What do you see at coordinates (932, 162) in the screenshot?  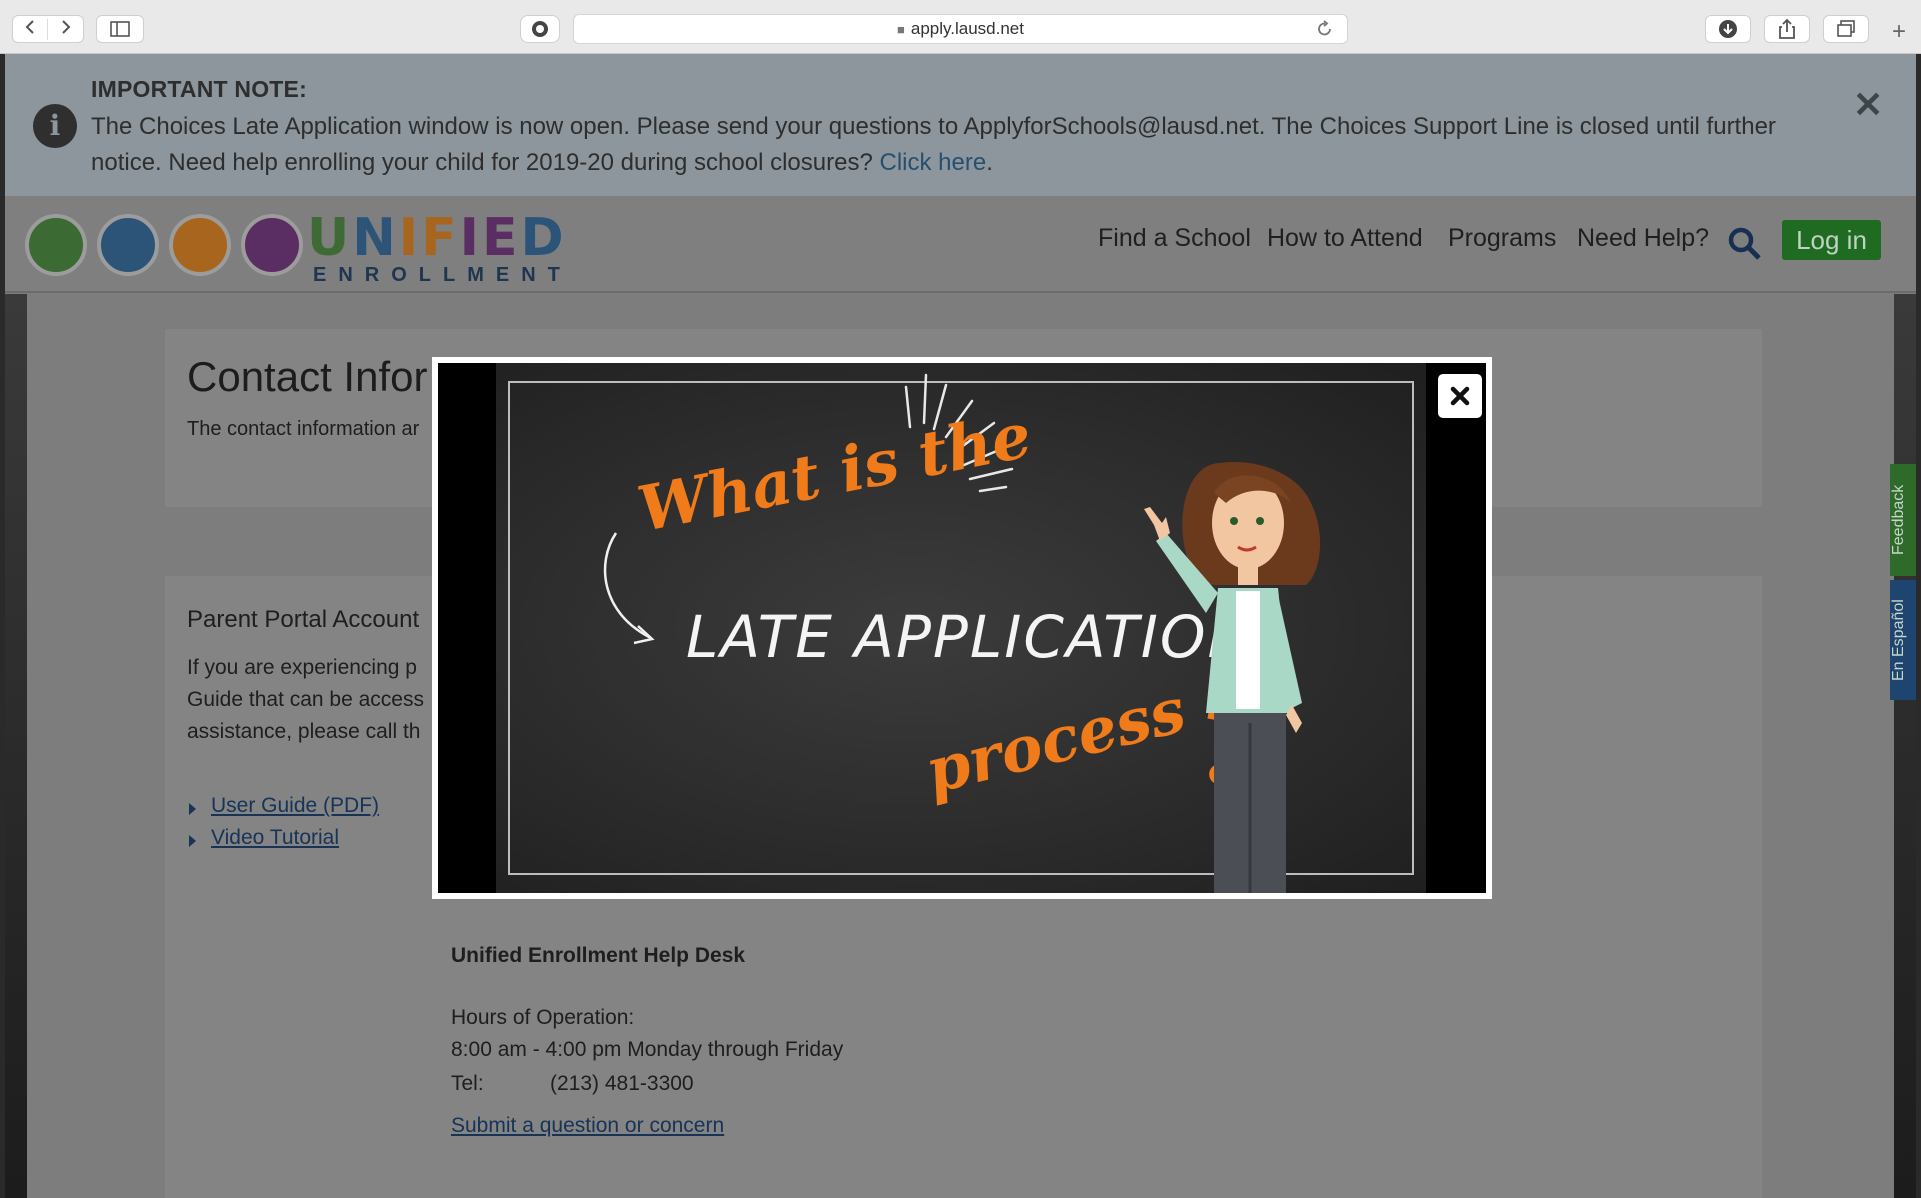 I see `notice-click-here-link: Click here` at bounding box center [932, 162].